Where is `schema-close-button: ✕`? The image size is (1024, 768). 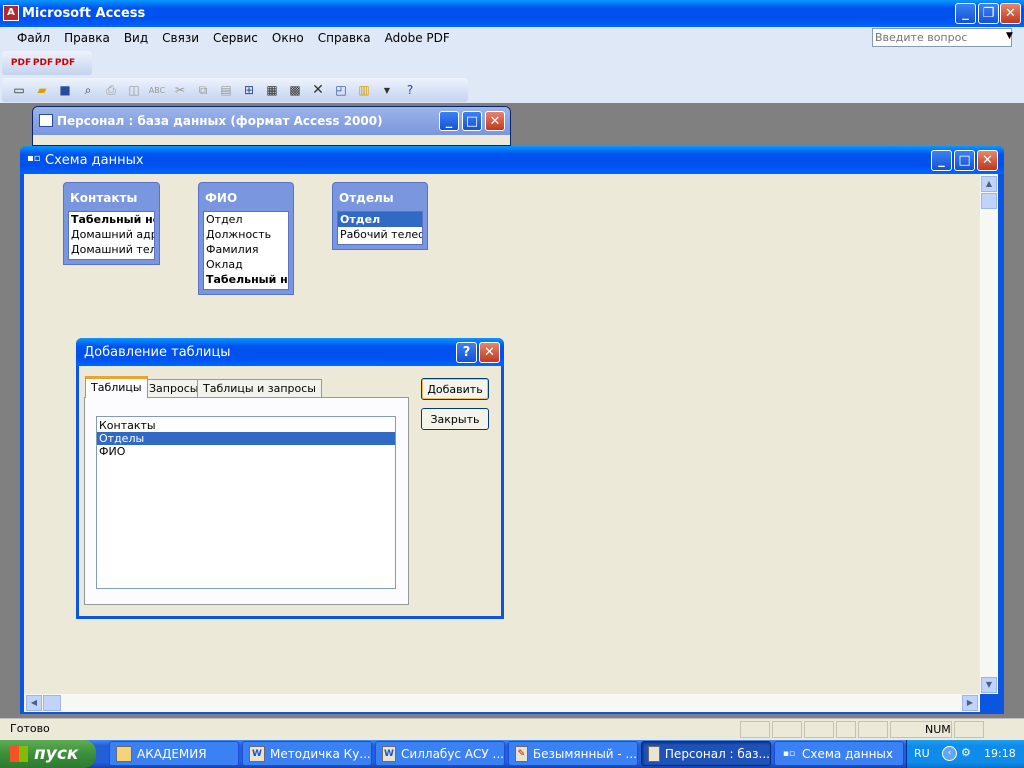
schema-close-button: ✕ is located at coordinates (987, 160).